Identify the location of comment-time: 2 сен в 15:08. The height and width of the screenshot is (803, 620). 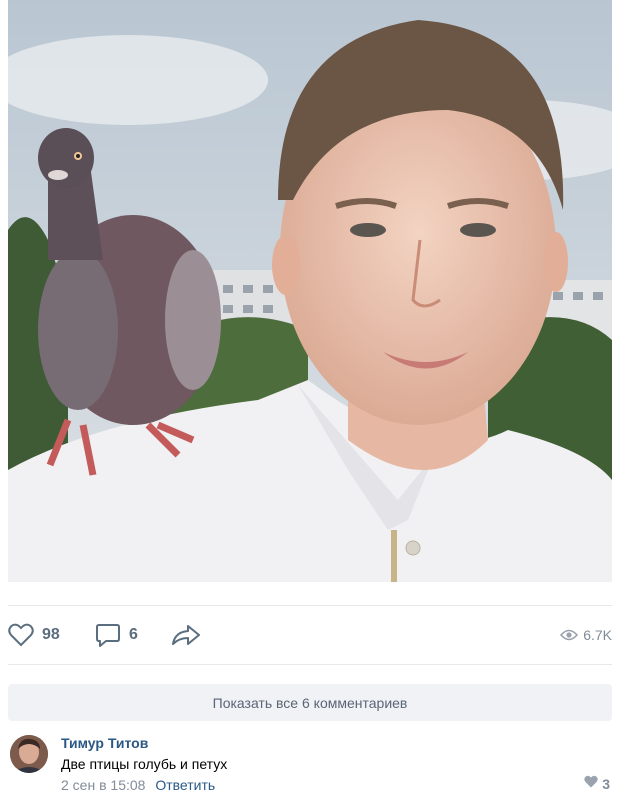
(103, 785).